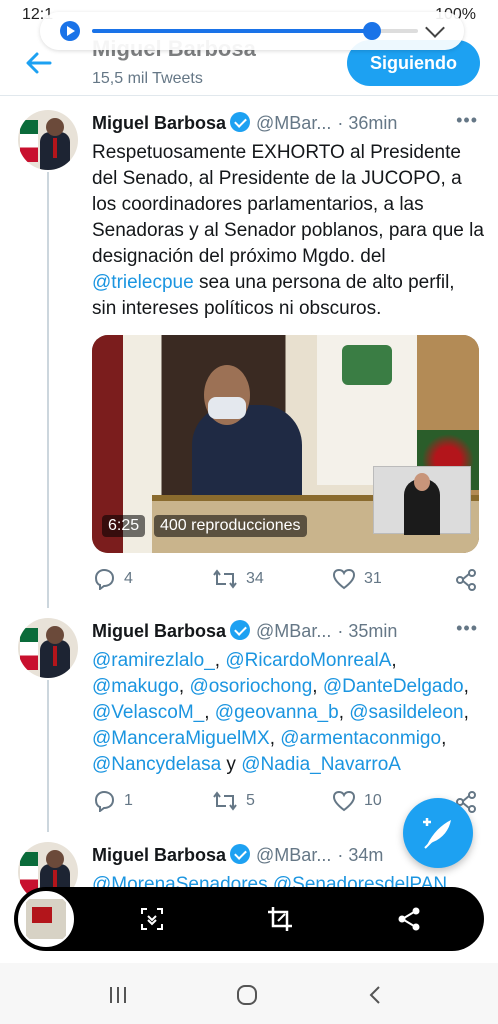 The image size is (498, 1024). Describe the element at coordinates (250, 801) in the screenshot. I see `retweet-count: 5` at that location.